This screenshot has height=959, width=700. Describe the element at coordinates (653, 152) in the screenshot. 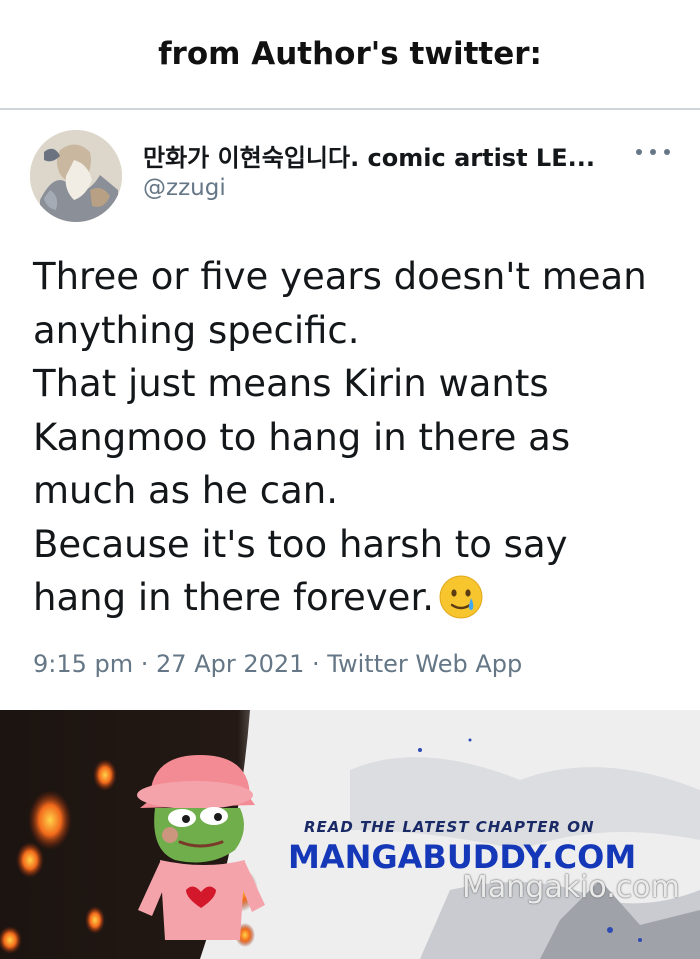

I see `more-options-icon` at that location.